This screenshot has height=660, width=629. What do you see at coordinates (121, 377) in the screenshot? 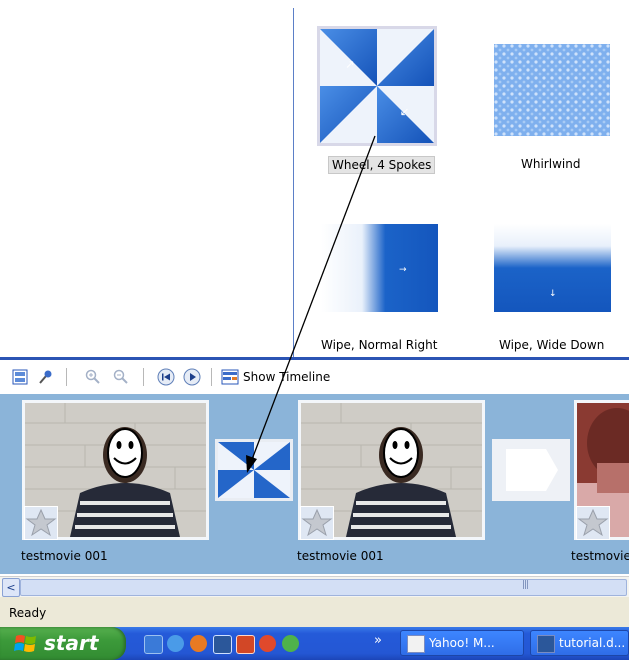
I see `zoom-out-icon` at bounding box center [121, 377].